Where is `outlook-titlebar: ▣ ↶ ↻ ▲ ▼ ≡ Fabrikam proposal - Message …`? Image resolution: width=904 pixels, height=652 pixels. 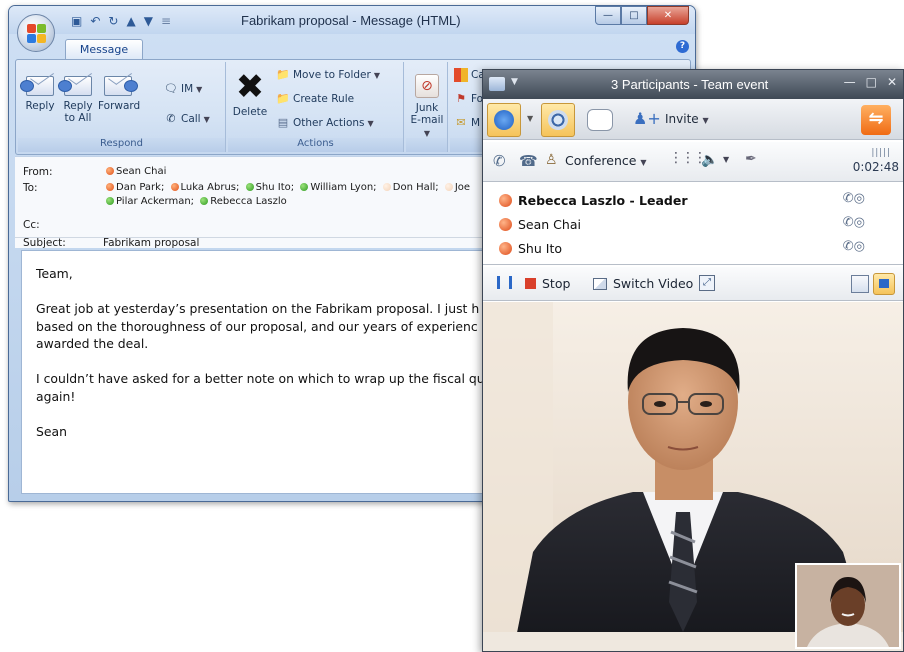 outlook-titlebar: ▣ ↶ ↻ ▲ ▼ ≡ Fabrikam proposal - Message … is located at coordinates (352, 20).